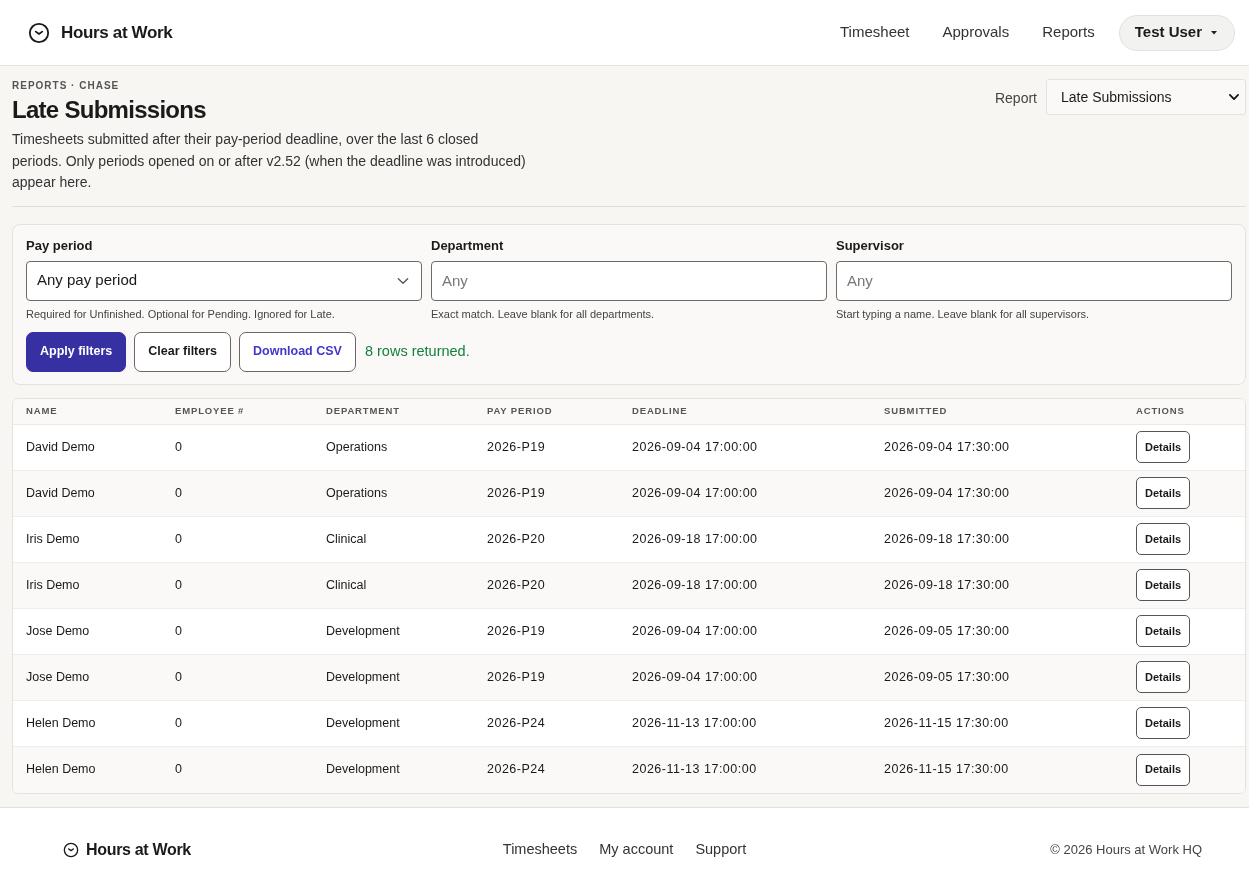 This screenshot has width=1249, height=884. What do you see at coordinates (520, 410) in the screenshot?
I see `column-header: PAY PERIOD` at bounding box center [520, 410].